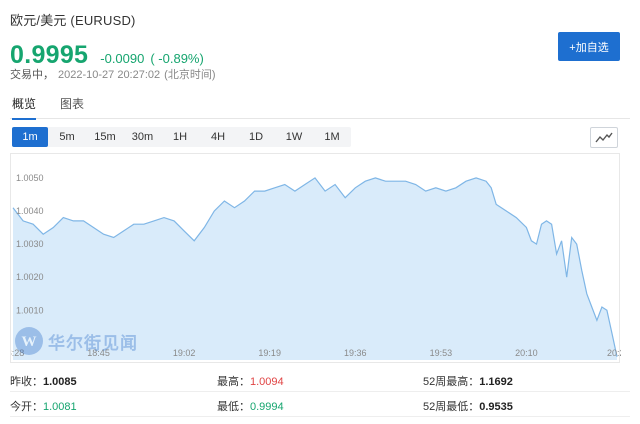 Image resolution: width=640 pixels, height=424 pixels. What do you see at coordinates (233, 407) in the screenshot?
I see `low-label: 最低：` at bounding box center [233, 407].